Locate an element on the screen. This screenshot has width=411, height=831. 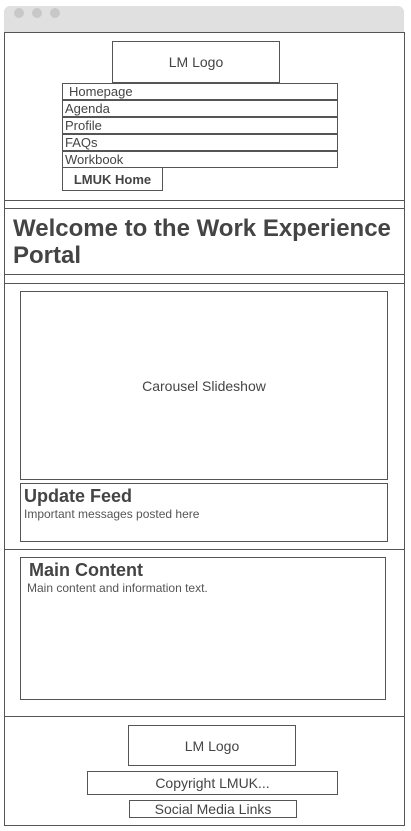
lmuk-home-button-label: LMUK Home is located at coordinates (112, 179).